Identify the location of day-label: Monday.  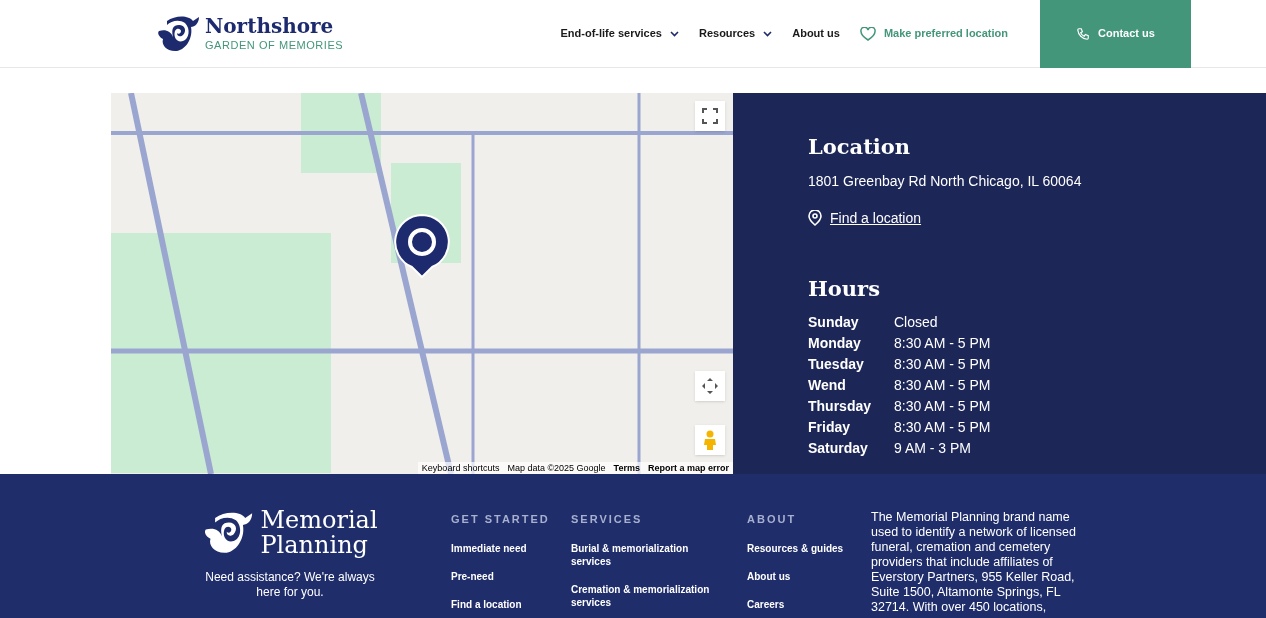
(835, 343).